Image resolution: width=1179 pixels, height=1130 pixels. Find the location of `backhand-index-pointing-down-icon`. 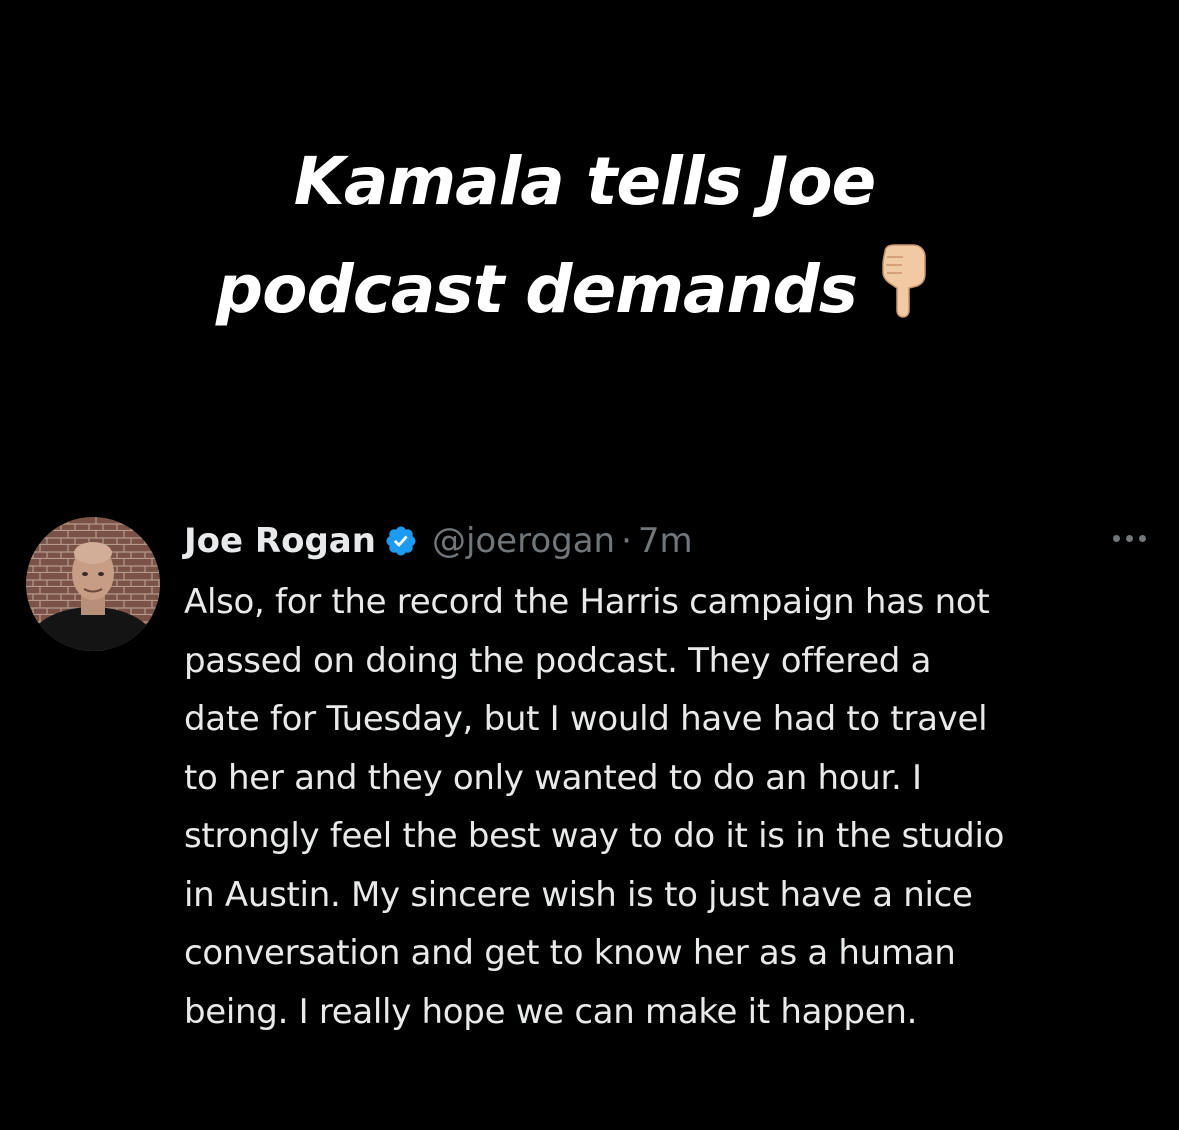

backhand-index-pointing-down-icon is located at coordinates (904, 281).